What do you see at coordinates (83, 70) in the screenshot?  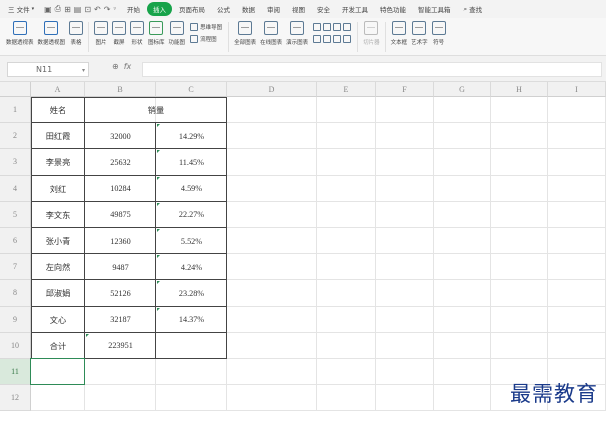 I see `chevron-down-icon: ▾` at bounding box center [83, 70].